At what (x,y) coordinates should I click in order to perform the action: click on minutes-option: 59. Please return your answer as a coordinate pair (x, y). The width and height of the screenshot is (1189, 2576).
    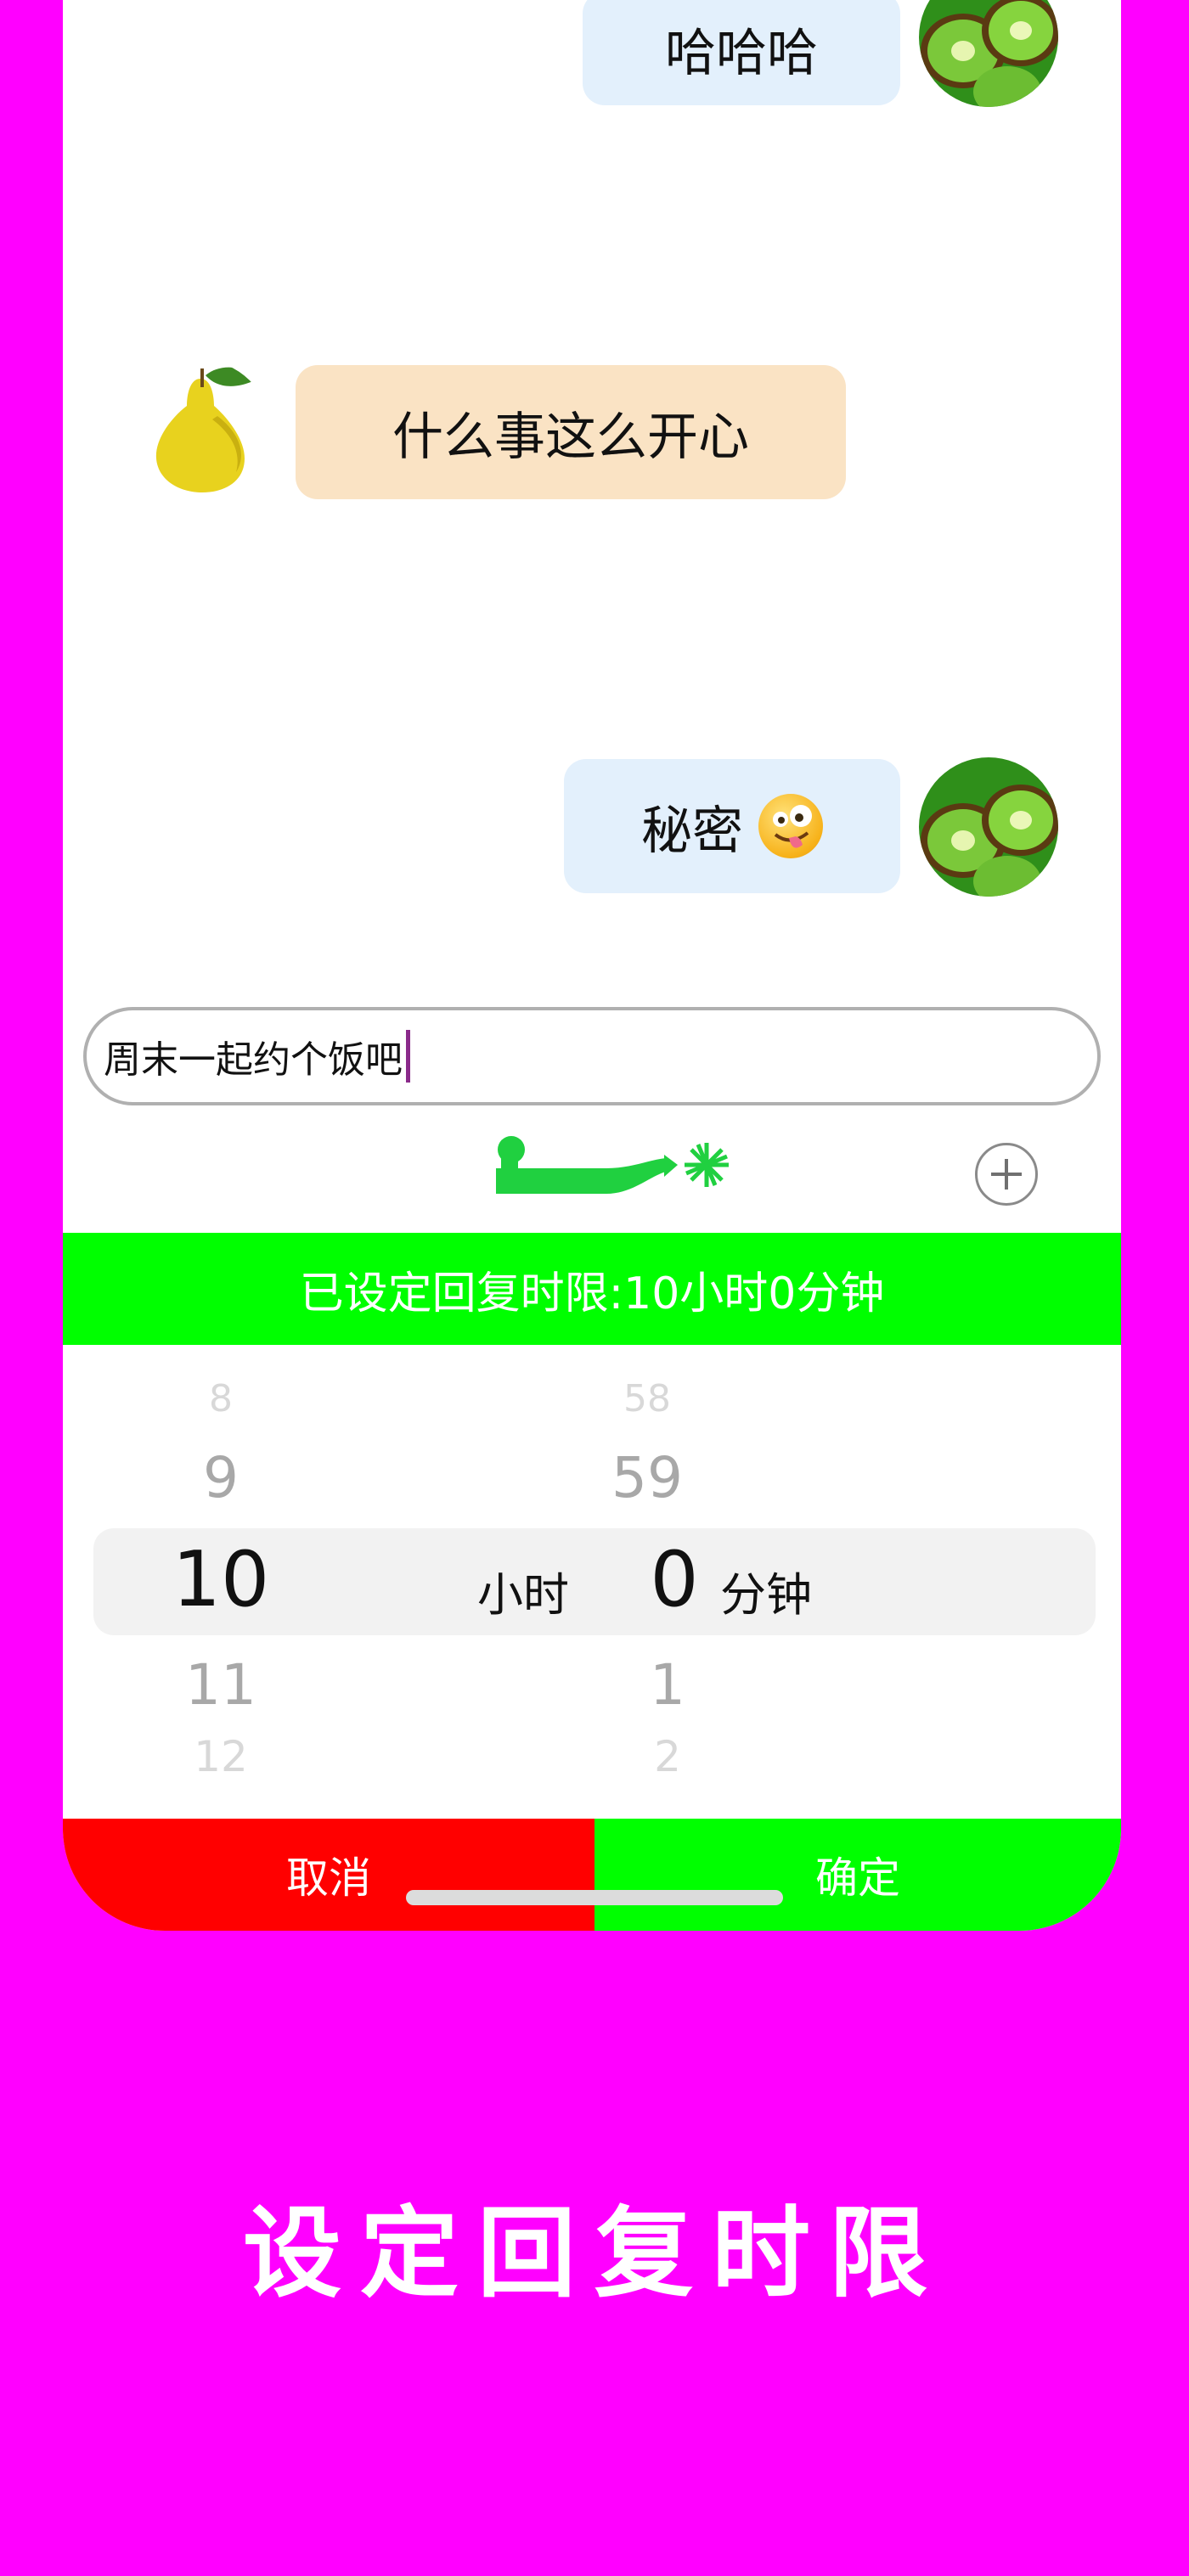
    Looking at the image, I should click on (647, 1477).